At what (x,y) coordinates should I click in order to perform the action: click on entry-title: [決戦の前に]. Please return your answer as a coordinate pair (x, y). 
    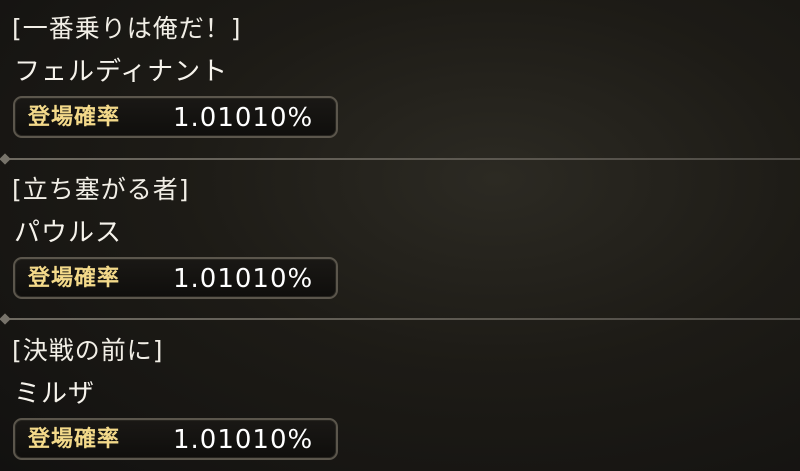
    Looking at the image, I should click on (88, 350).